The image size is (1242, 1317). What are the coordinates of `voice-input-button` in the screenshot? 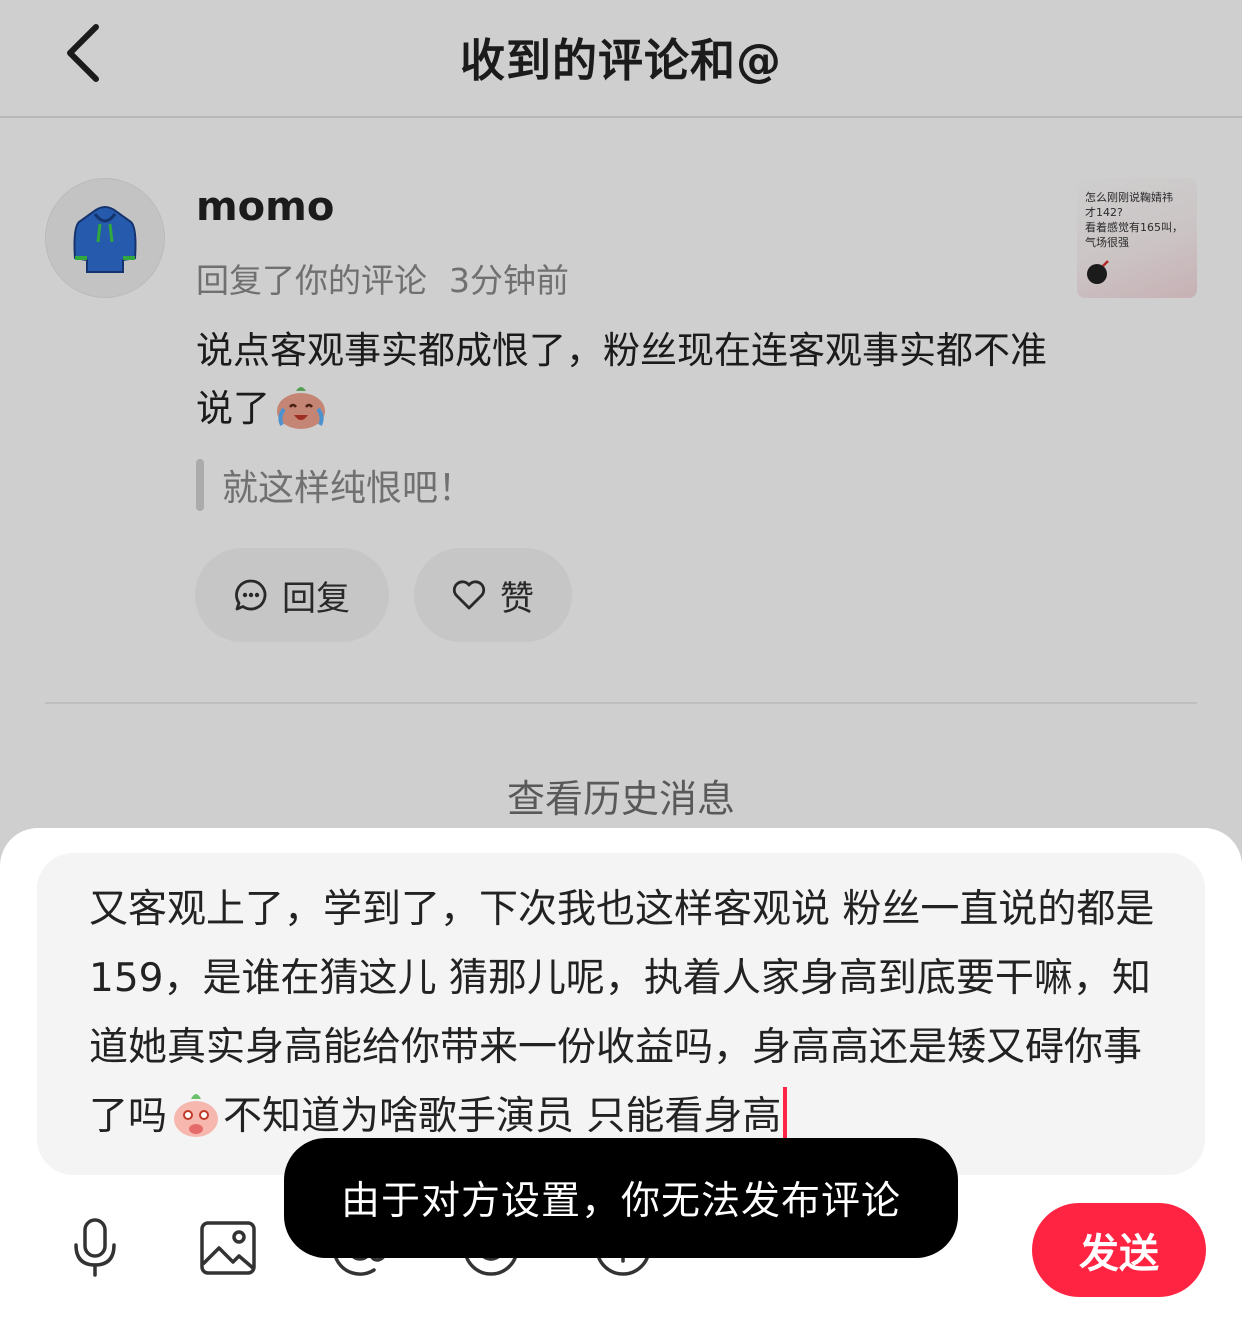 It's located at (95, 1248).